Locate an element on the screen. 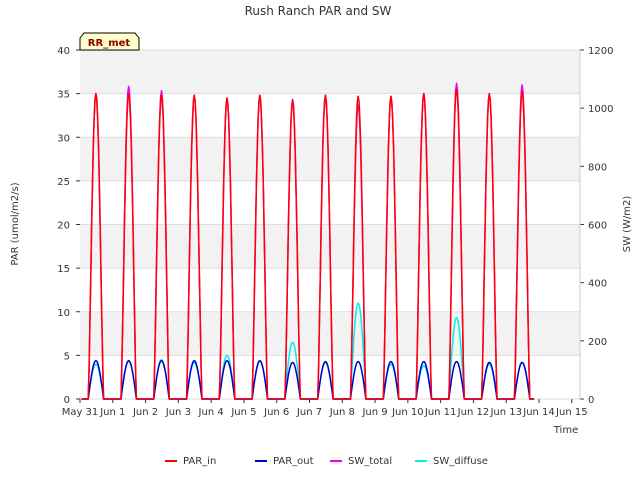 This screenshot has height=480, width=640. y-axis-left-label: PAR (umol/m2/s) is located at coordinates (15, 223).